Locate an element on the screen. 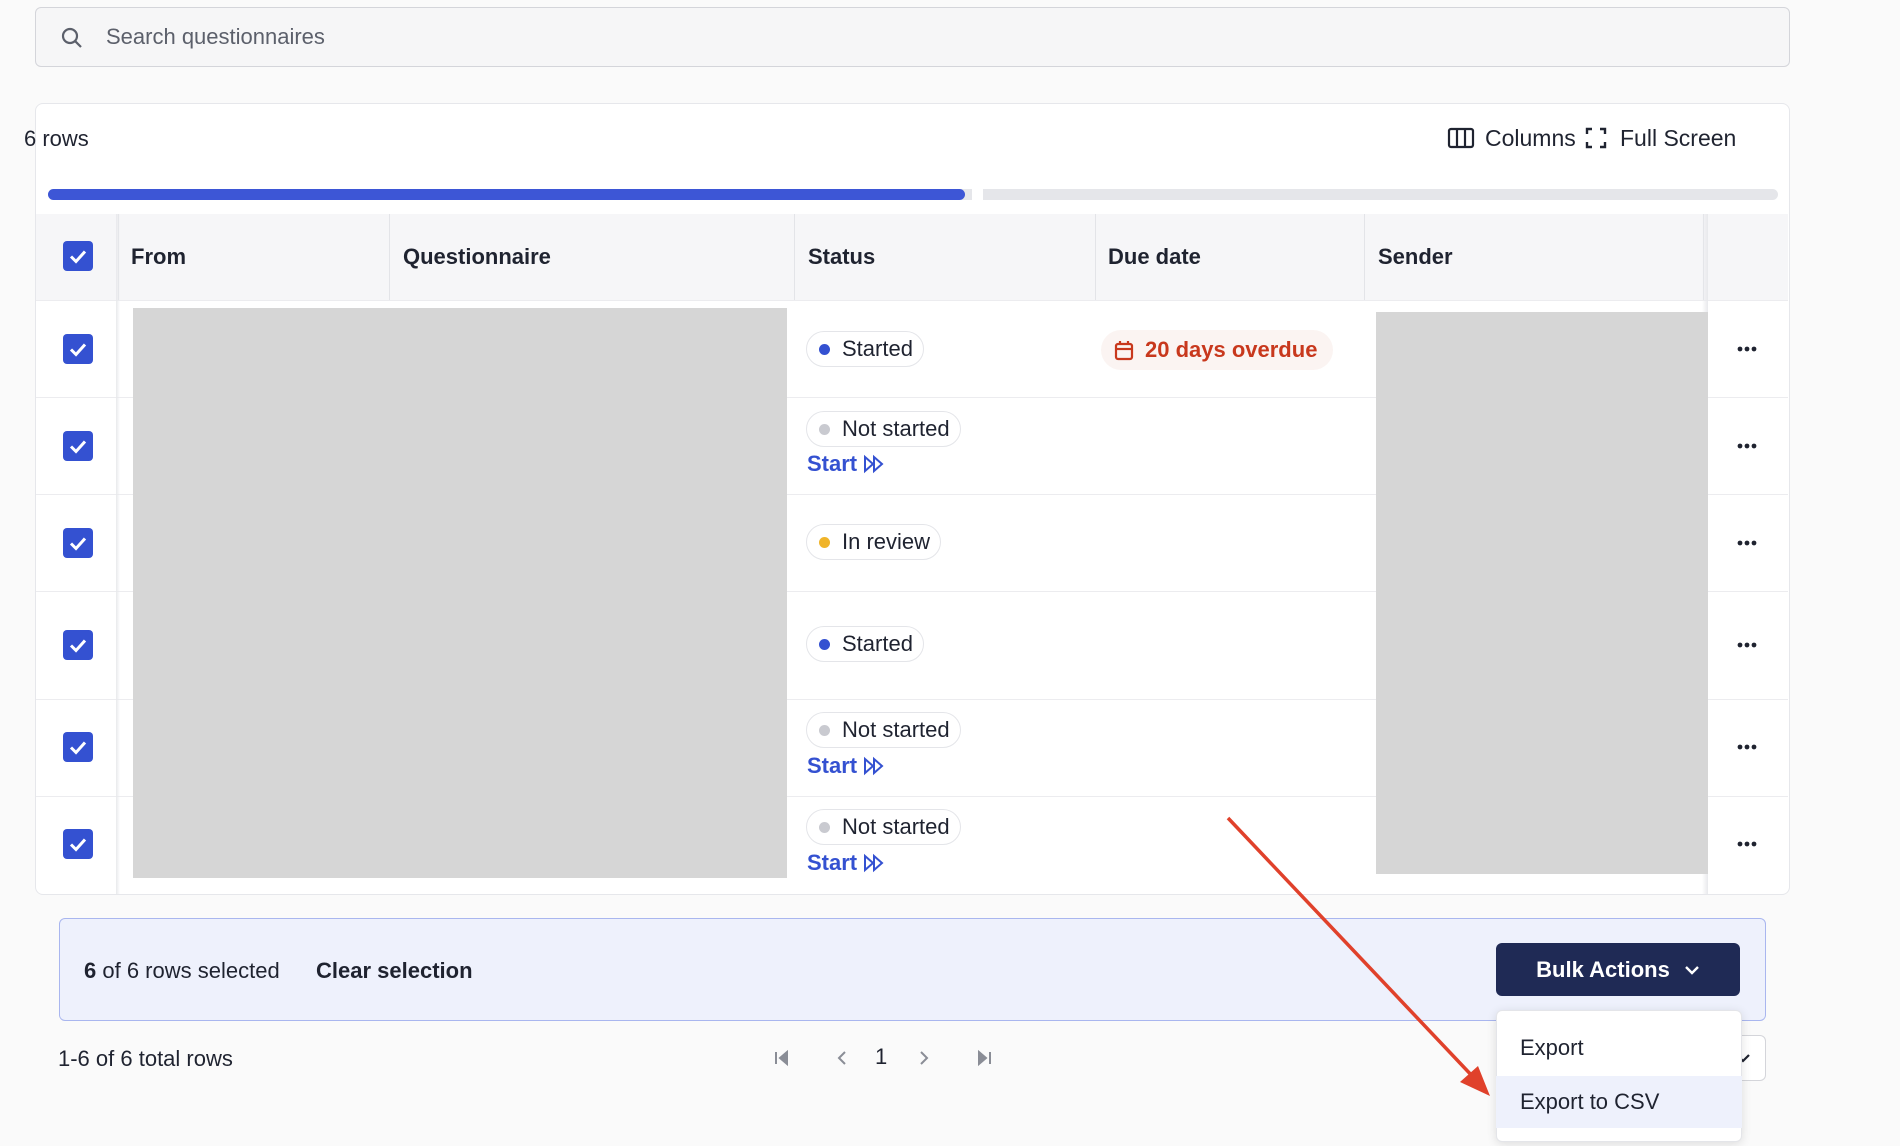 This screenshot has width=1900, height=1146. columns-label: Columns is located at coordinates (1530, 137).